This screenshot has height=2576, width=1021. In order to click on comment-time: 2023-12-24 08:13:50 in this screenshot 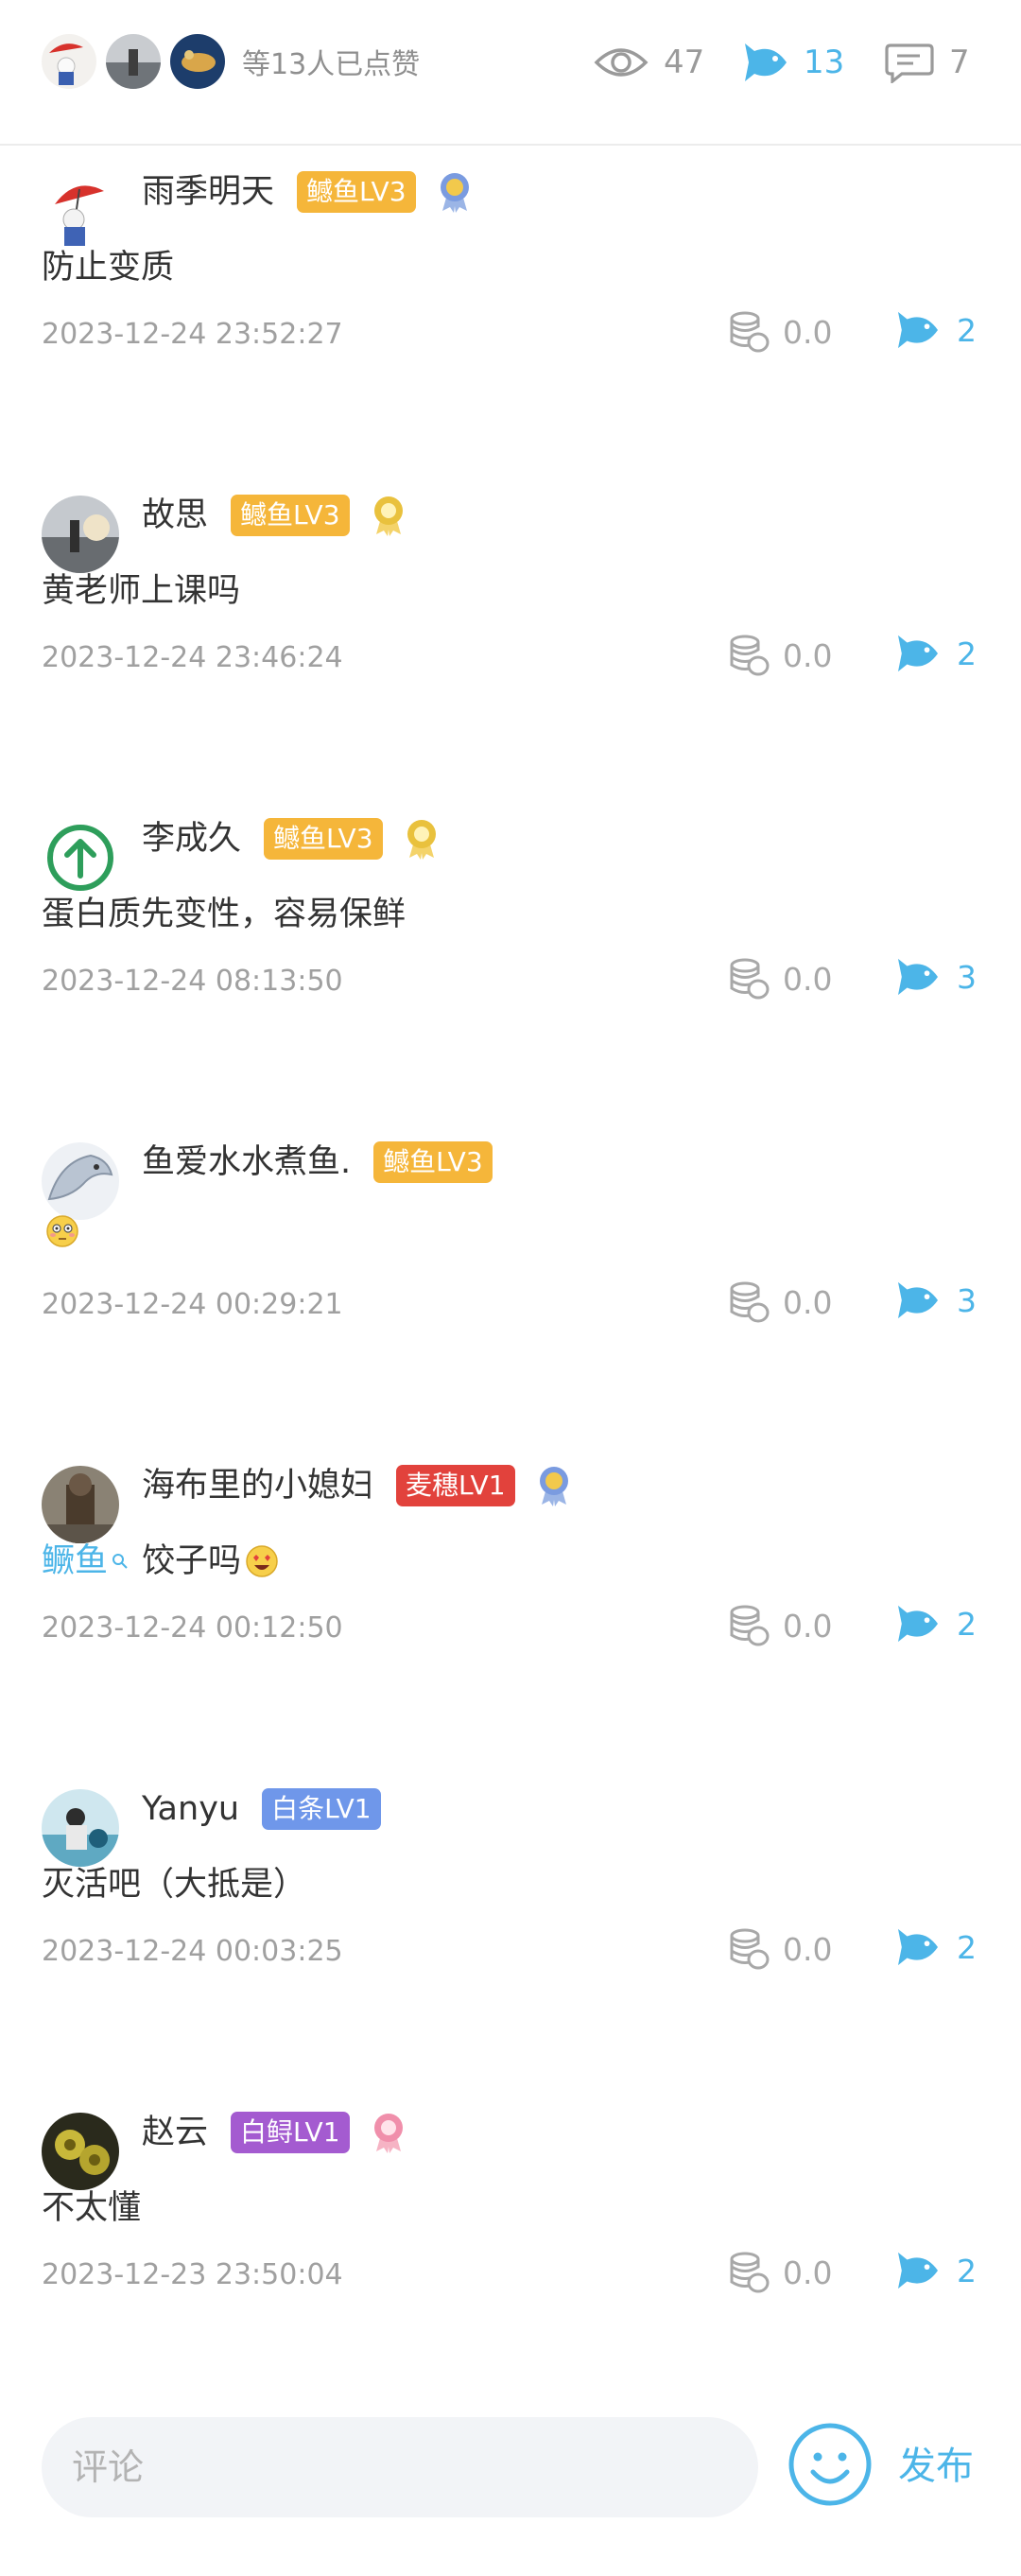, I will do `click(192, 981)`.